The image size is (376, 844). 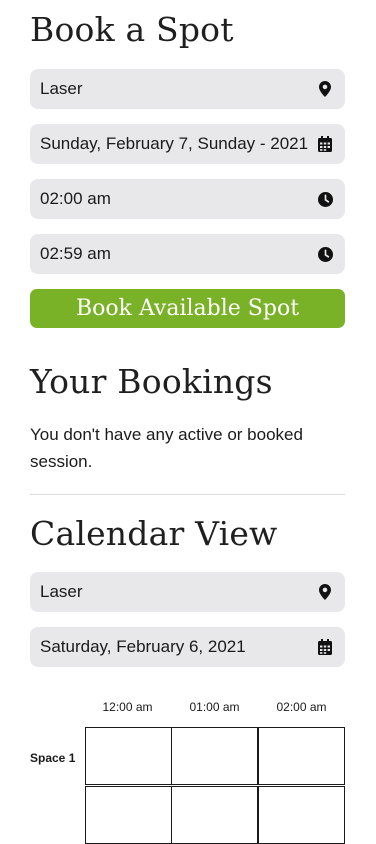 What do you see at coordinates (151, 381) in the screenshot?
I see `bookings-title: Your Bookings` at bounding box center [151, 381].